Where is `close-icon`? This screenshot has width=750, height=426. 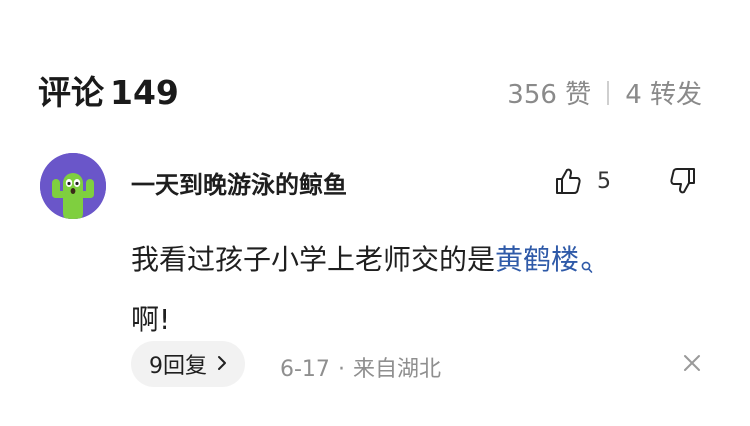
close-icon is located at coordinates (692, 363).